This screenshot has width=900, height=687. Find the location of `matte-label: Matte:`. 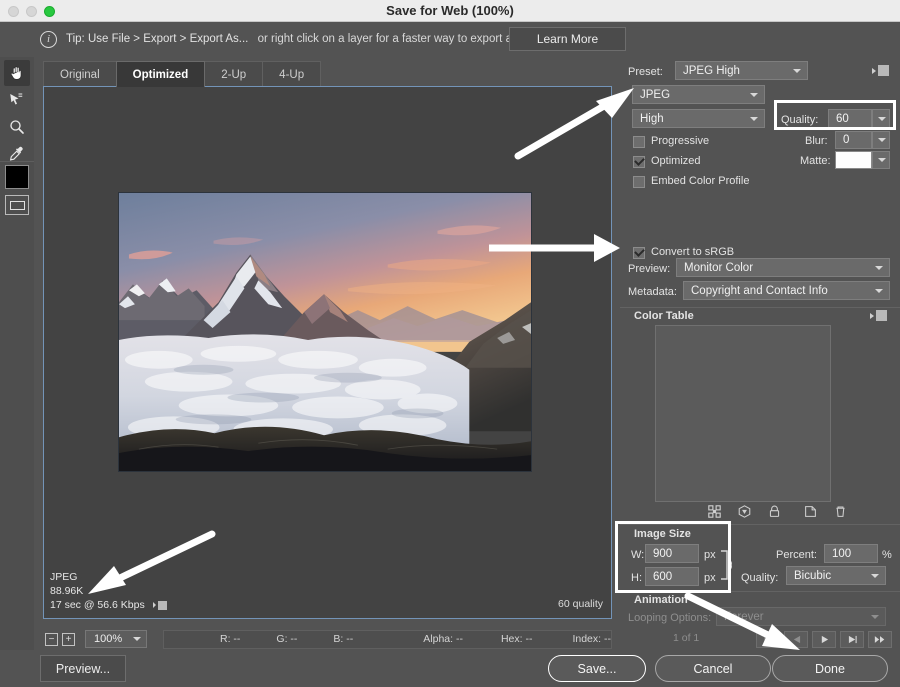

matte-label: Matte: is located at coordinates (815, 161).